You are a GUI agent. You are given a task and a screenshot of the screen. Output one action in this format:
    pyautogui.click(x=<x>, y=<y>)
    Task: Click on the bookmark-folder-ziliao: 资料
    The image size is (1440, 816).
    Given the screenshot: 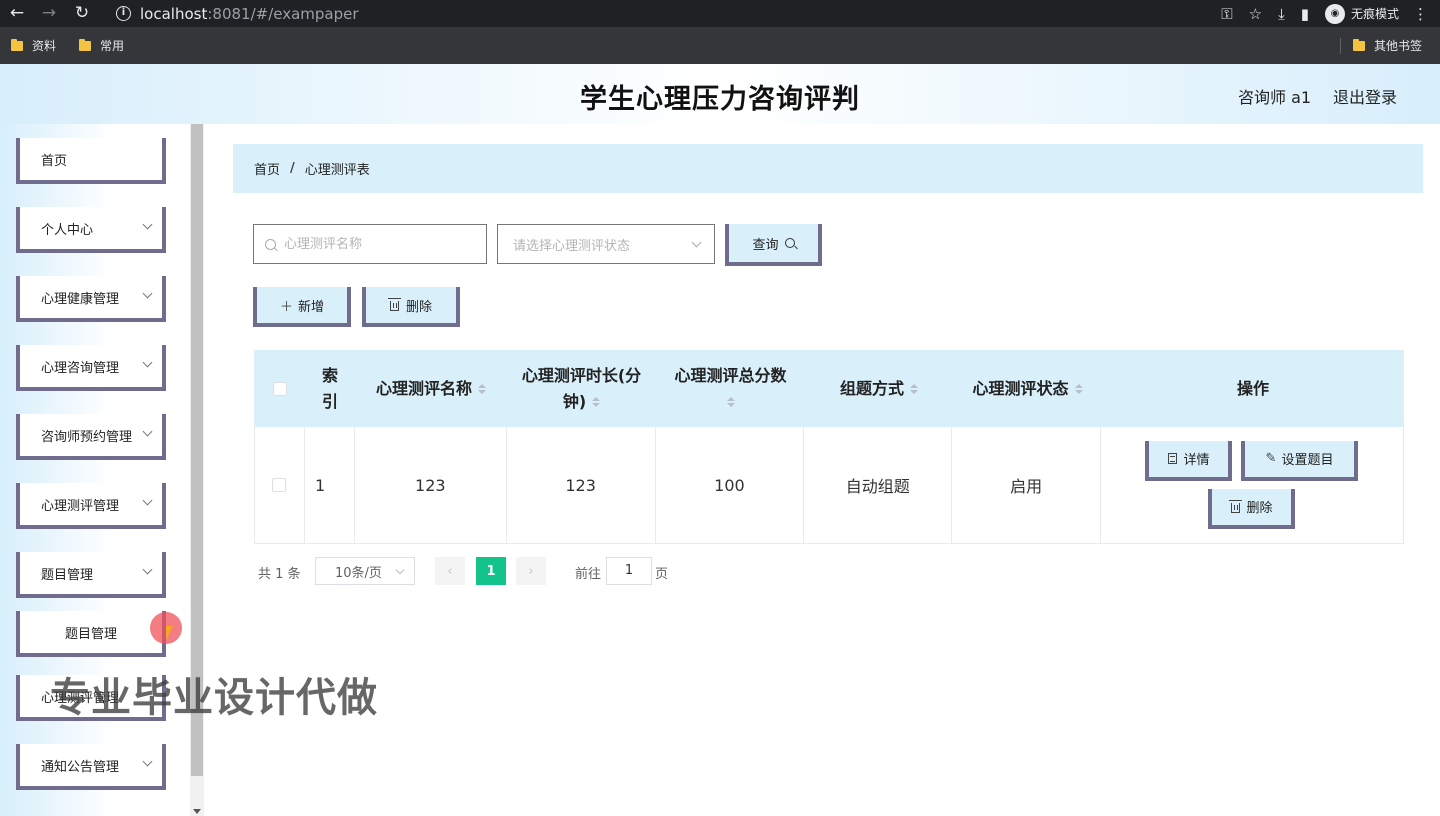 What is the action you would take?
    pyautogui.click(x=33, y=45)
    